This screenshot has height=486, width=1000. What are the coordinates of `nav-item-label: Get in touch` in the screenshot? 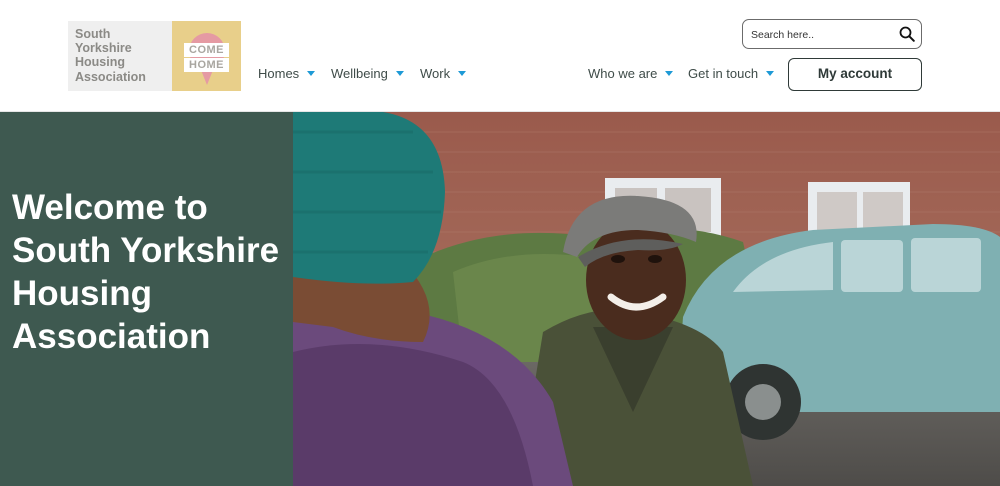 It's located at (723, 73).